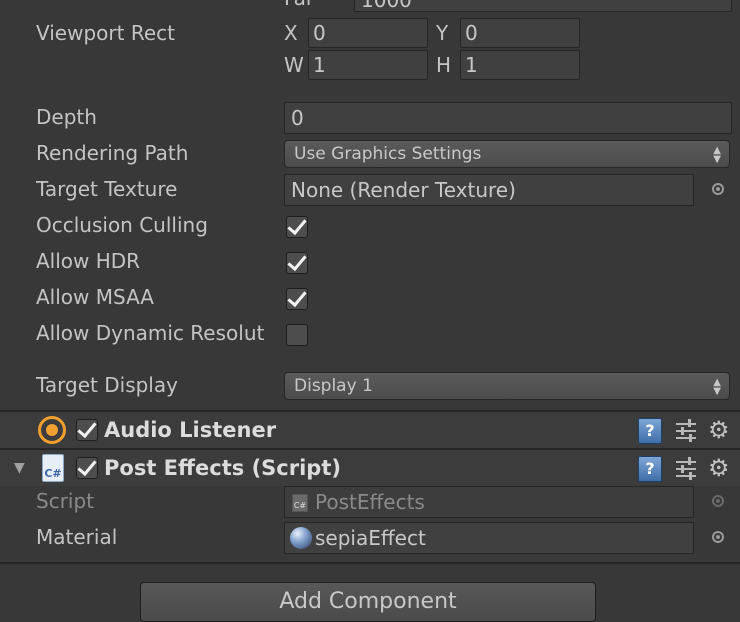 The width and height of the screenshot is (740, 622). I want to click on target-display-dropdown: Display 1 ▲ ▼, so click(507, 386).